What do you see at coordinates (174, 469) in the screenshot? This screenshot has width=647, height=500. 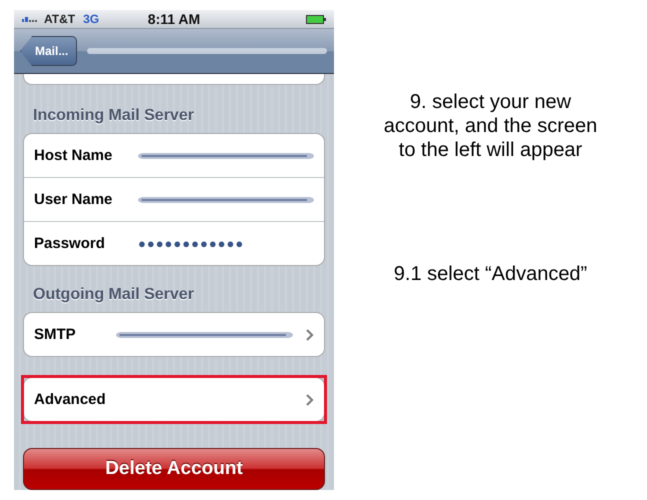 I see `delete-account-button: Delete Account` at bounding box center [174, 469].